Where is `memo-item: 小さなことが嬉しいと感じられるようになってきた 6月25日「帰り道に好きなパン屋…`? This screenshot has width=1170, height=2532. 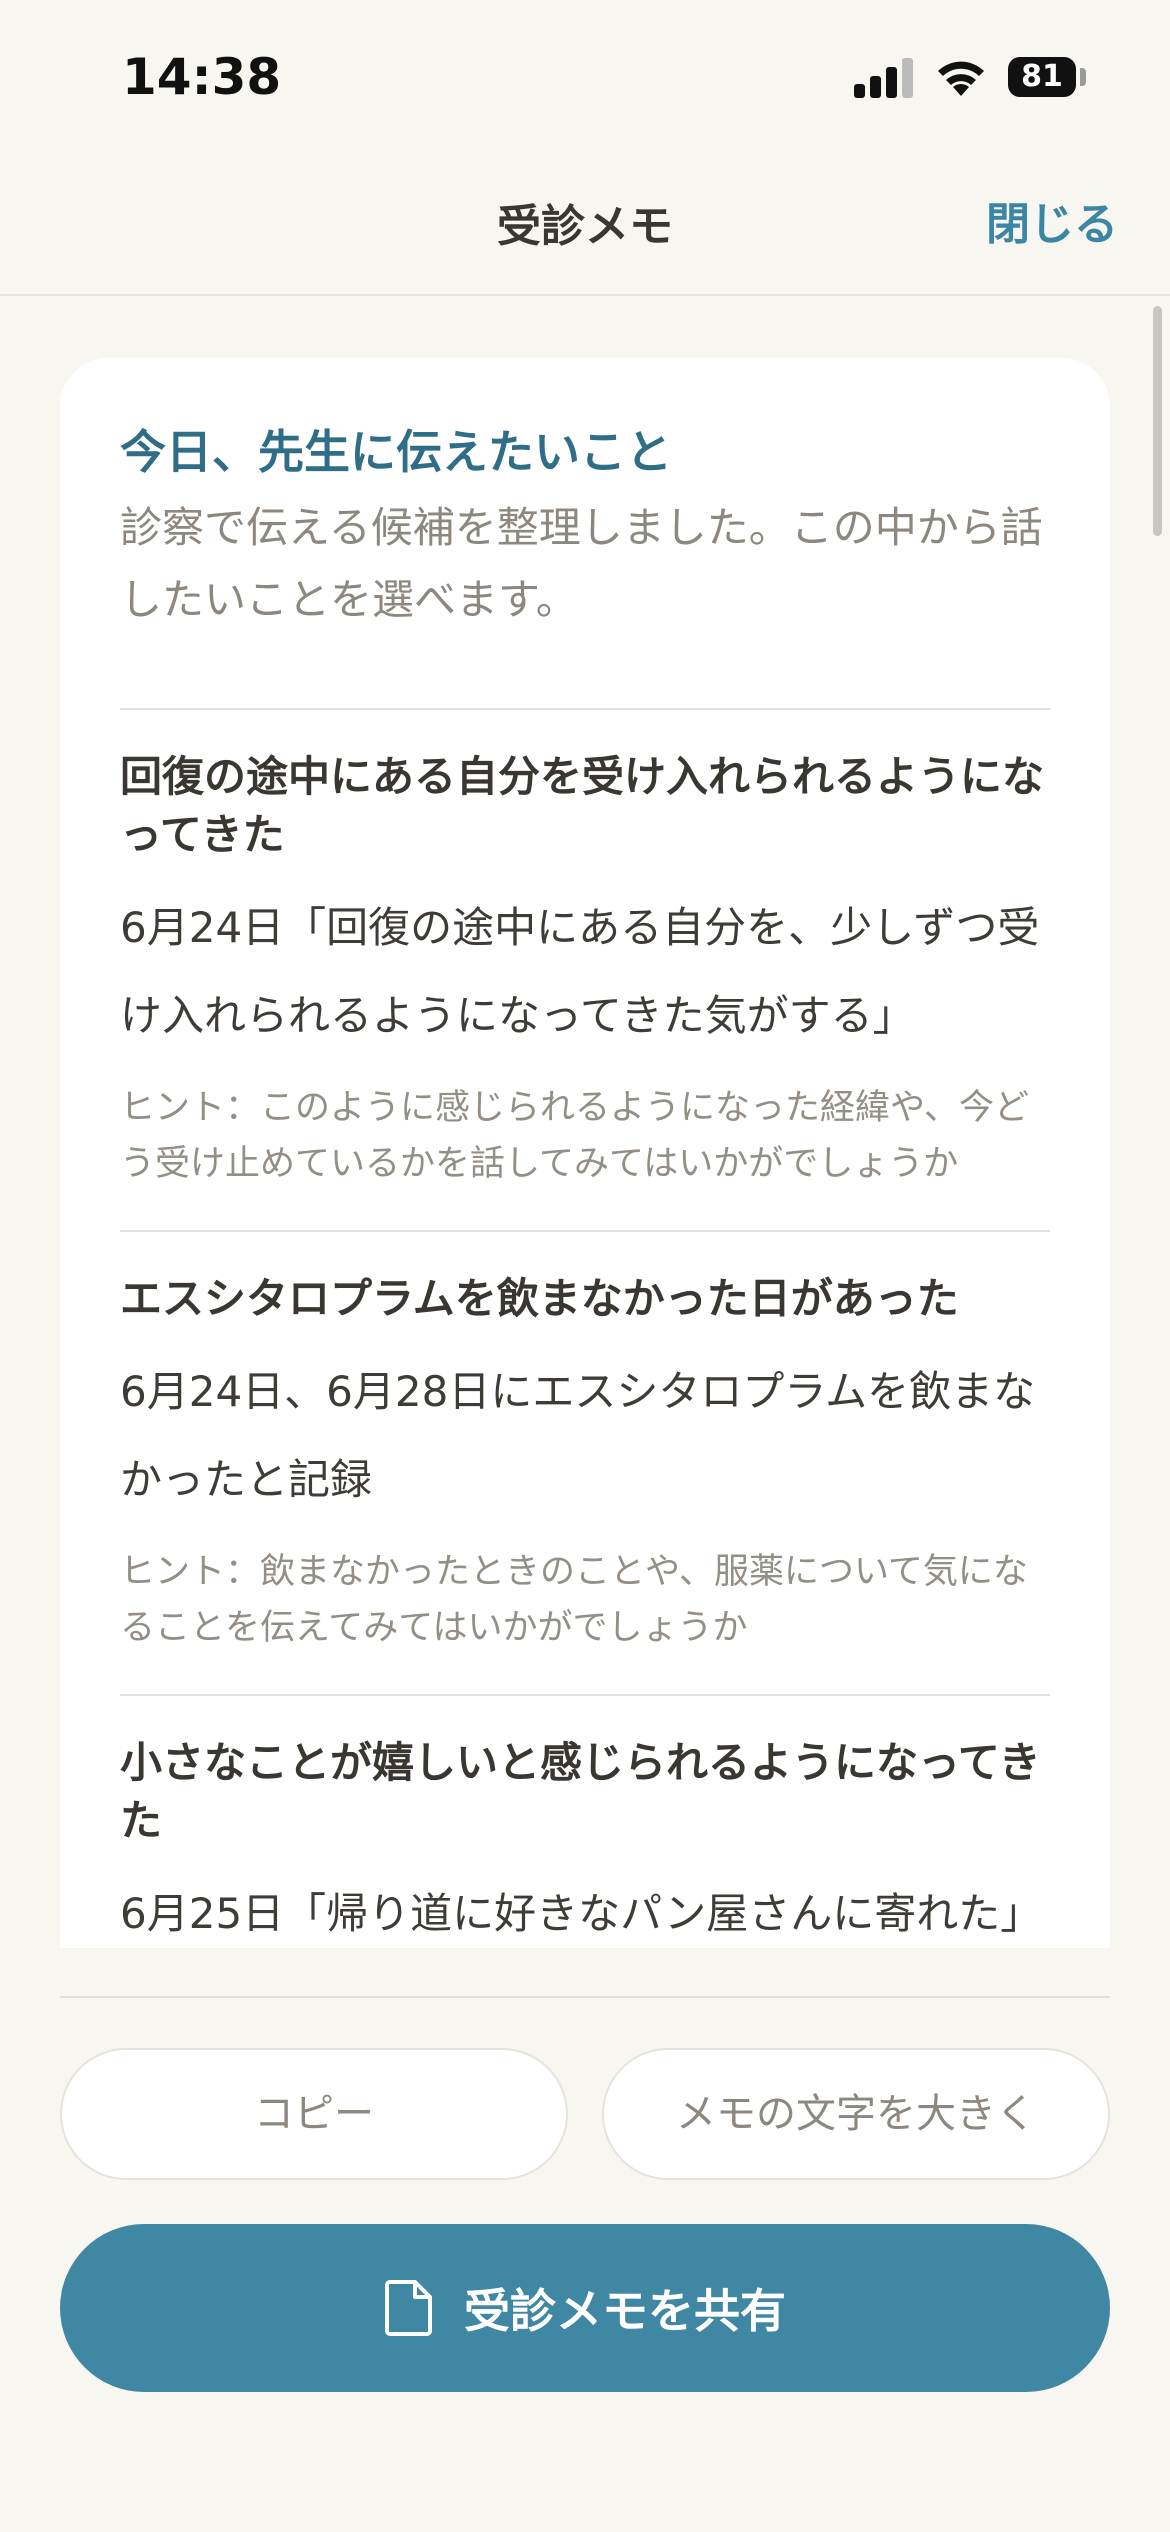 memo-item: 小さなことが嬉しいと感じられるようになってきた 6月25日「帰り道に好きなパン屋… is located at coordinates (585, 1821).